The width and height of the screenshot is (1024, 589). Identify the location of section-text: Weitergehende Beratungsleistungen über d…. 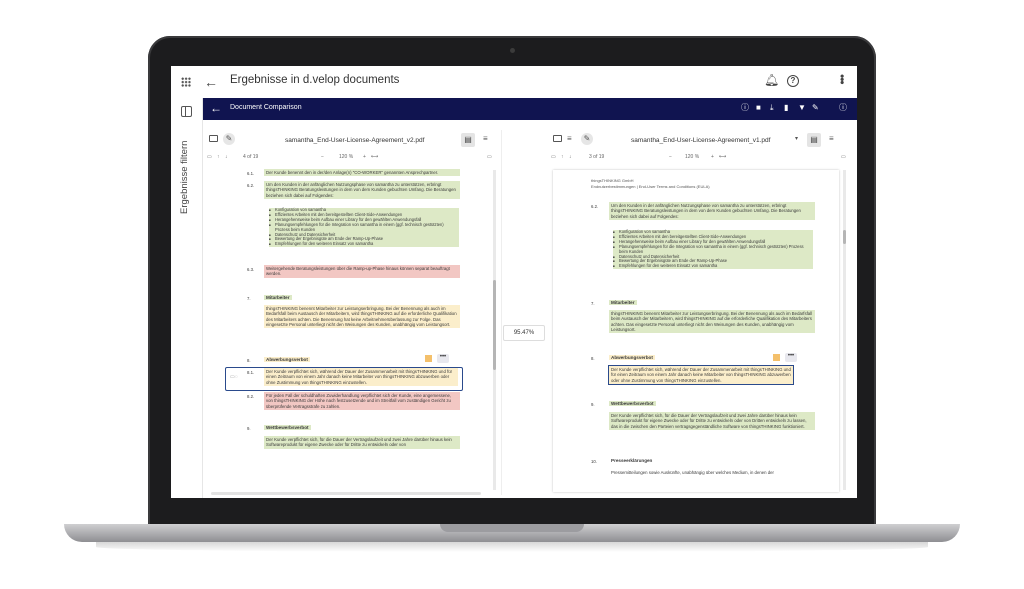
(362, 271).